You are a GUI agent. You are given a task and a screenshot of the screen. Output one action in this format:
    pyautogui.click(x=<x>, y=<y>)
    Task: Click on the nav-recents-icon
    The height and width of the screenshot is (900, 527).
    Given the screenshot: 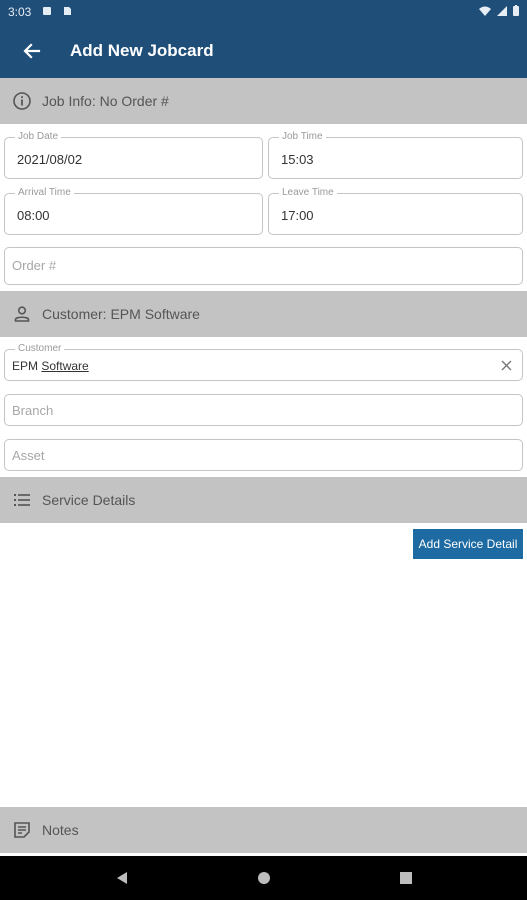 What is the action you would take?
    pyautogui.click(x=406, y=878)
    